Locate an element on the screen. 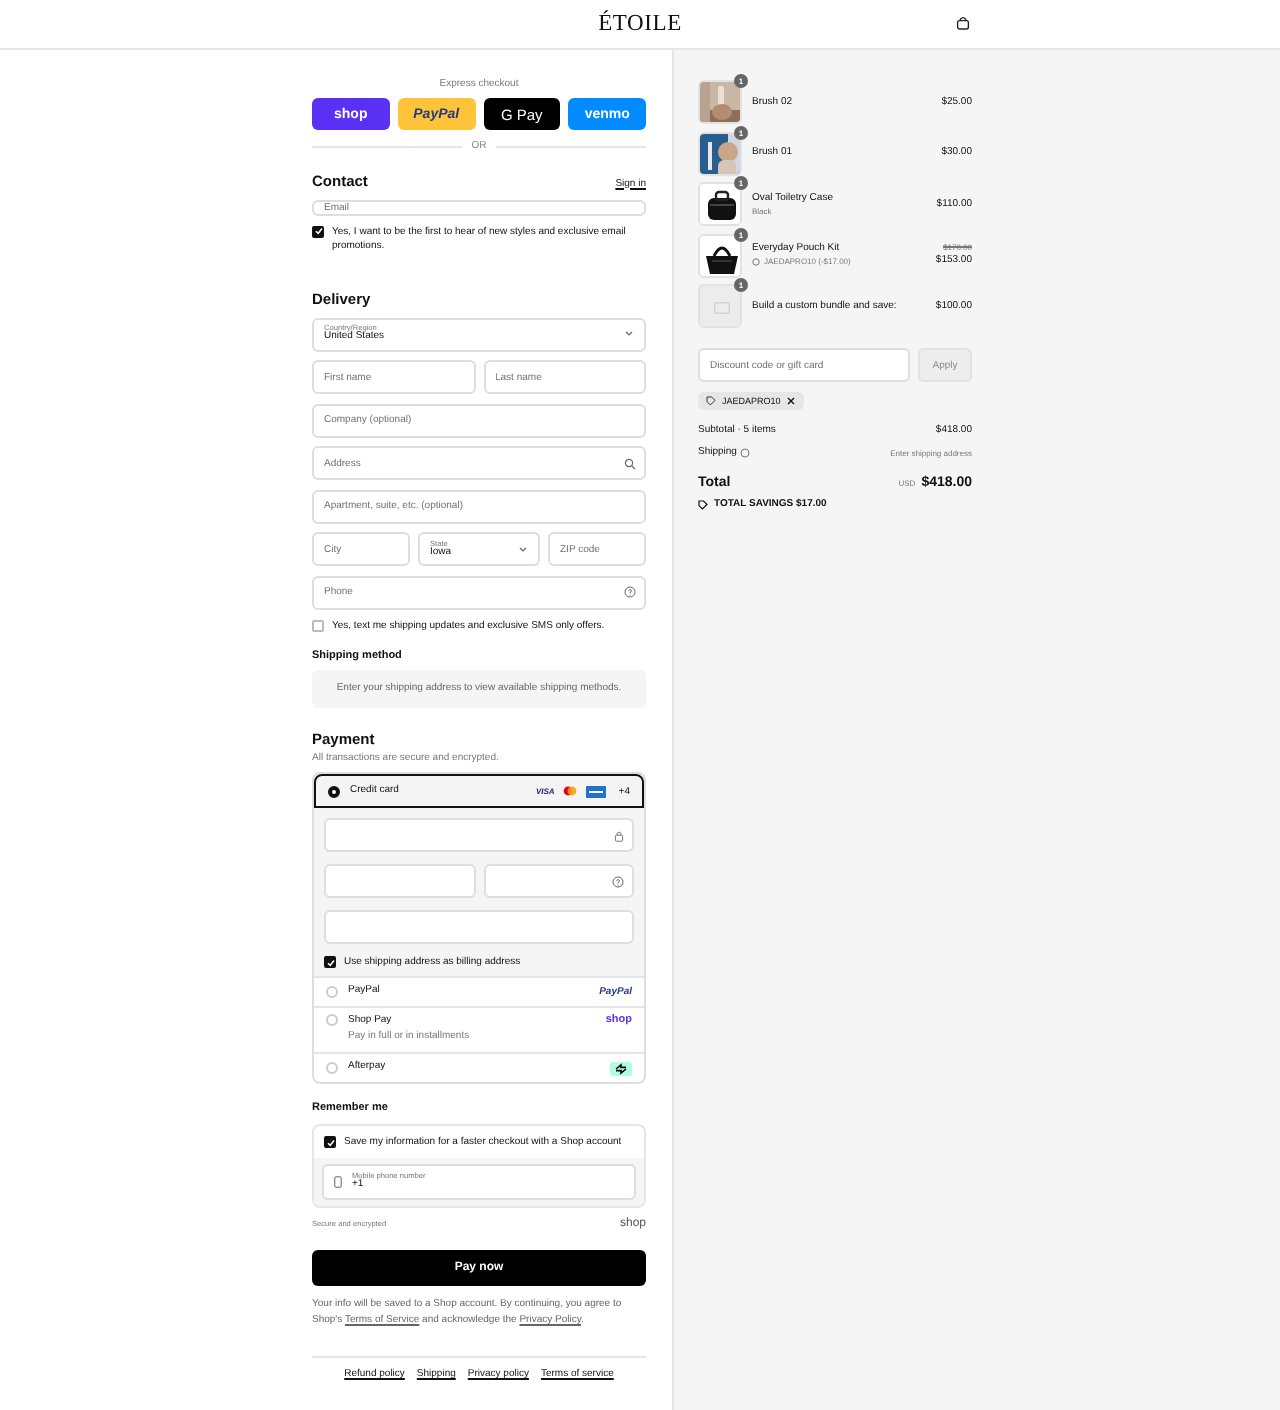 Image resolution: width=1280 pixels, height=1410 pixels. search-icon is located at coordinates (630, 463).